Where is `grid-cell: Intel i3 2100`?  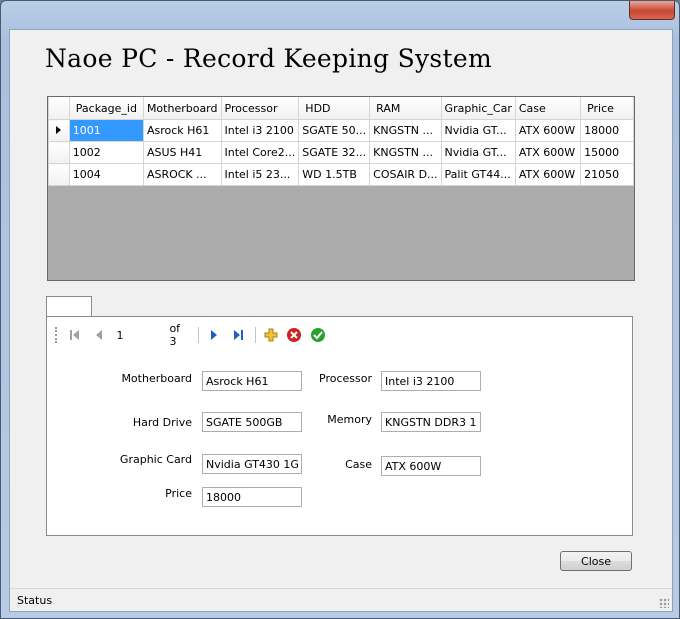
grid-cell: Intel i3 2100 is located at coordinates (260, 130).